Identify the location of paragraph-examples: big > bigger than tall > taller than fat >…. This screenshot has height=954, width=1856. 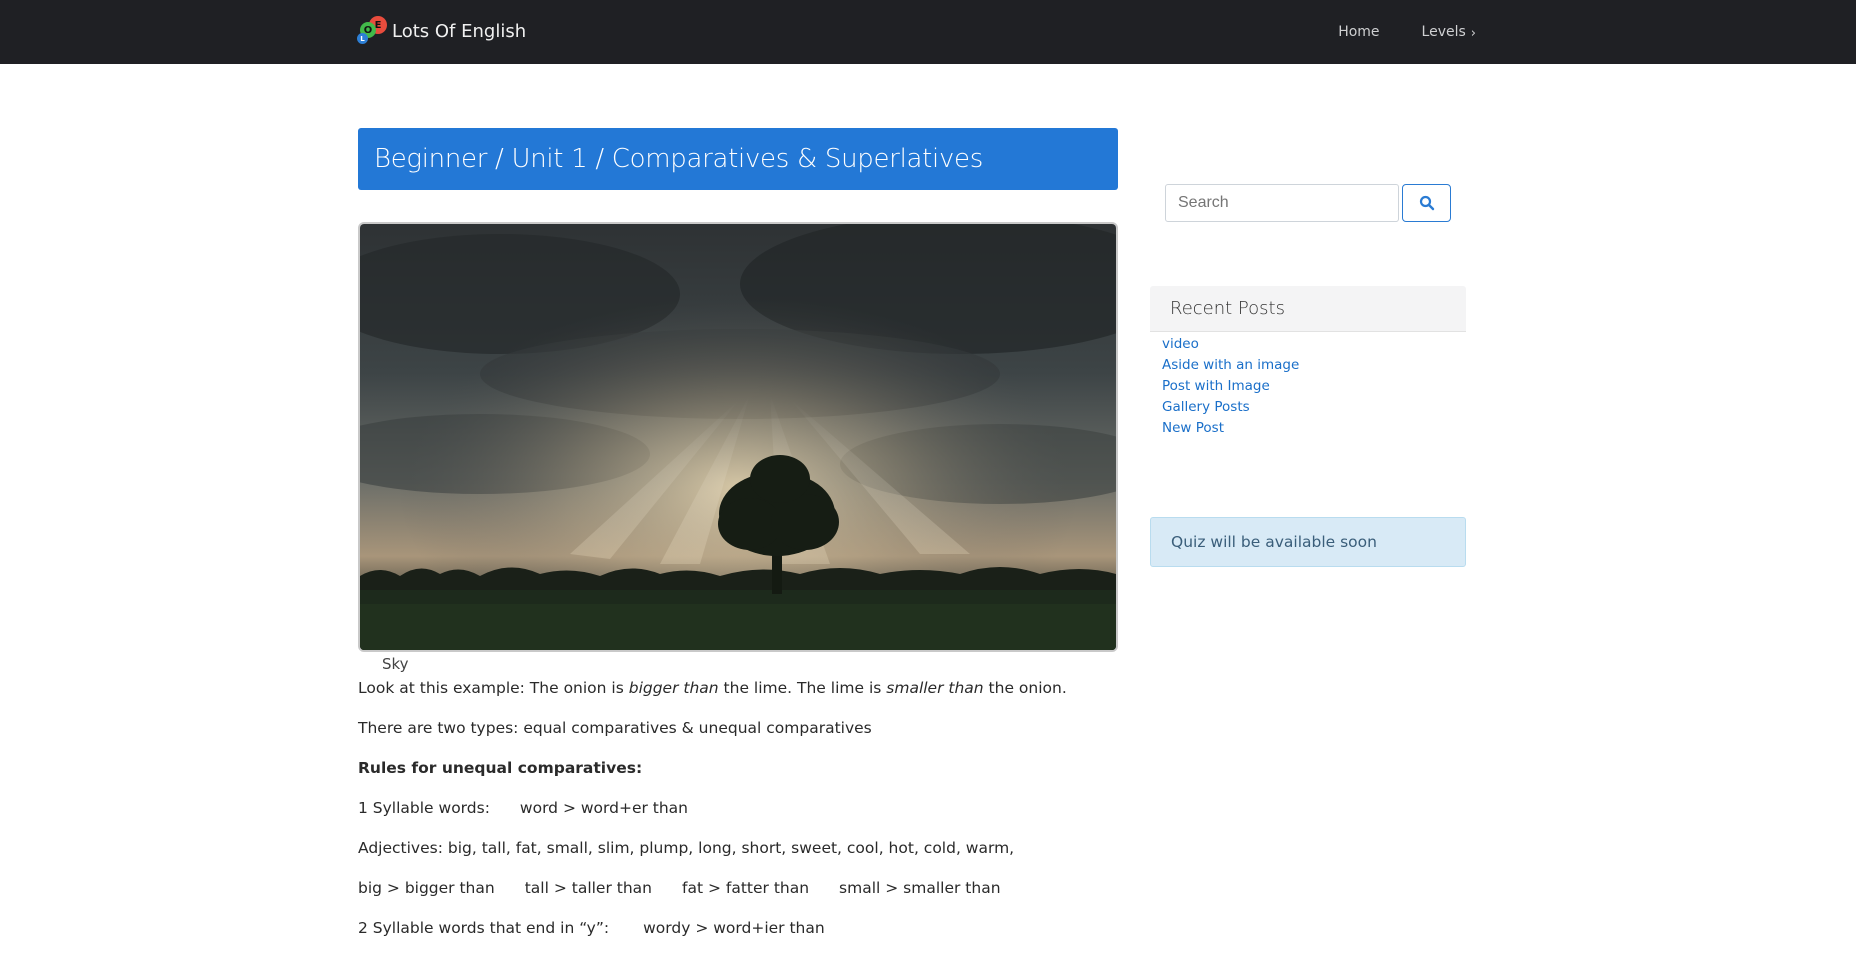
(738, 888).